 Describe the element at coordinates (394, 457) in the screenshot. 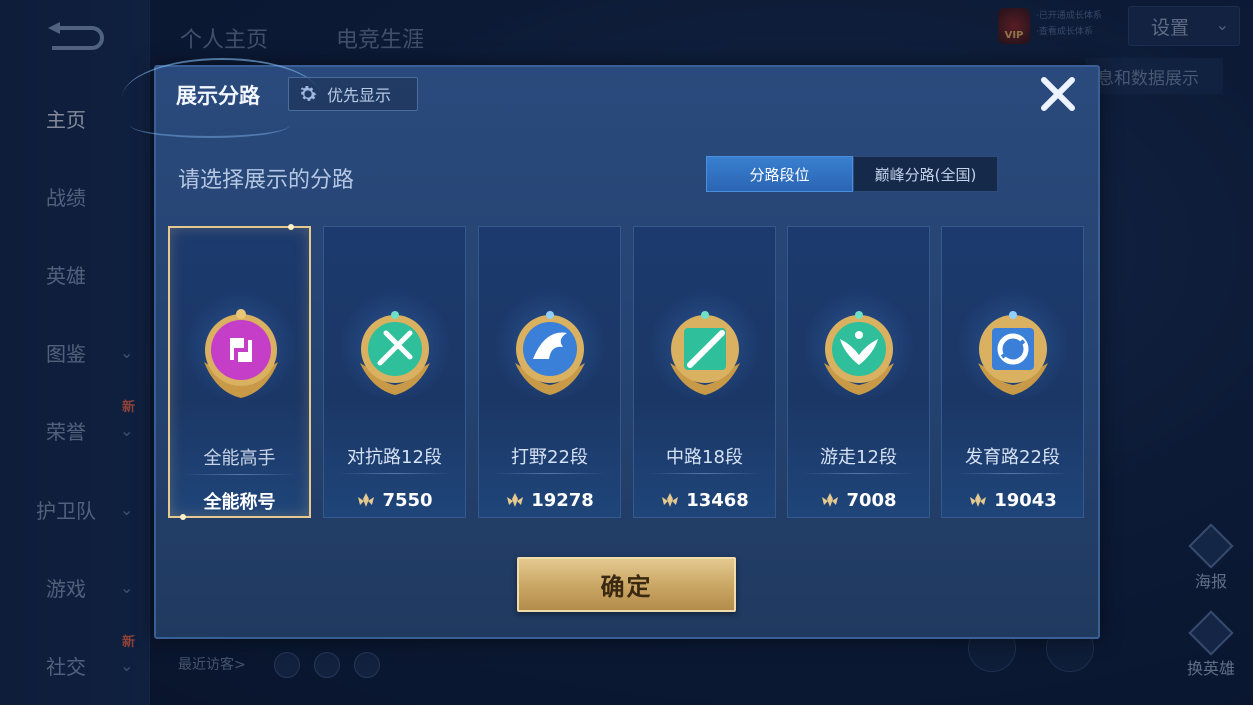

I see `lane-name: 对抗路12段` at that location.